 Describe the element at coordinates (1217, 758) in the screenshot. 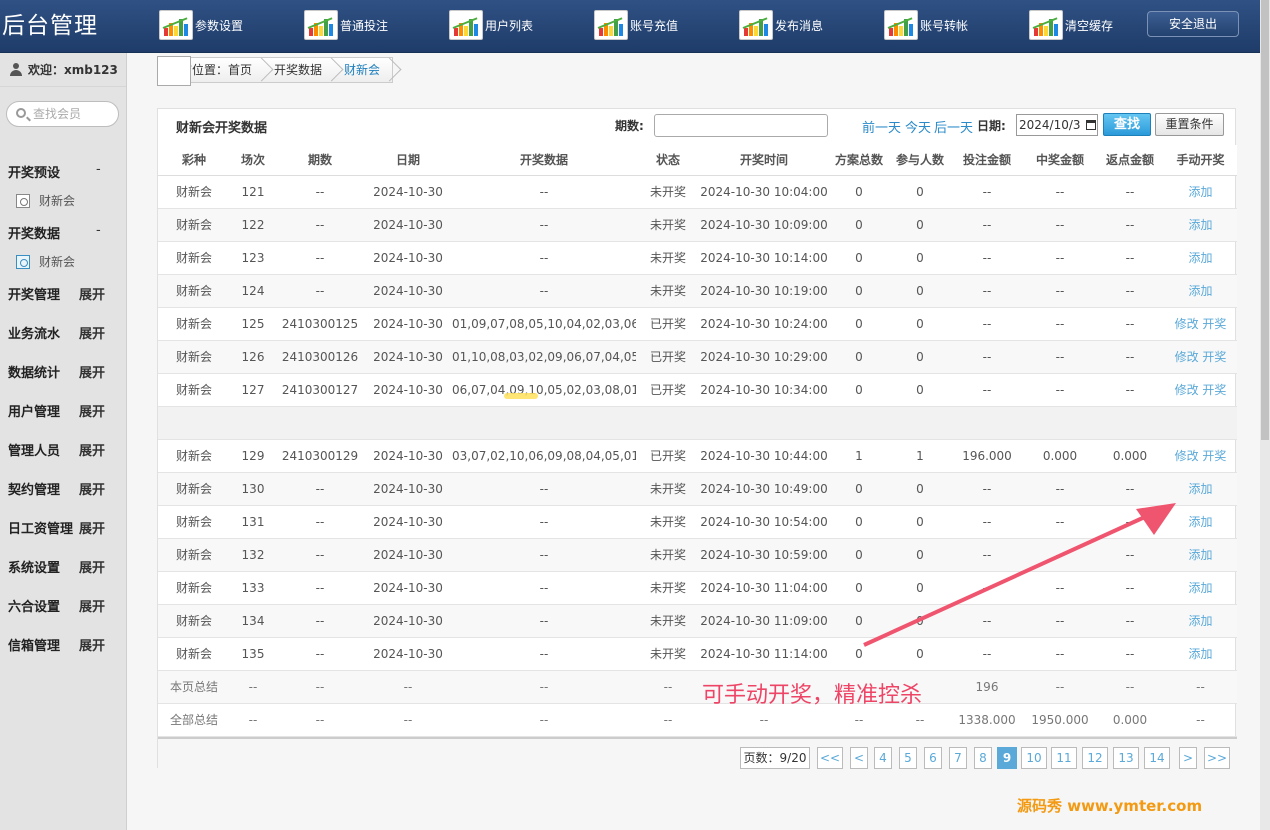

I see `last-page-button: >>` at that location.